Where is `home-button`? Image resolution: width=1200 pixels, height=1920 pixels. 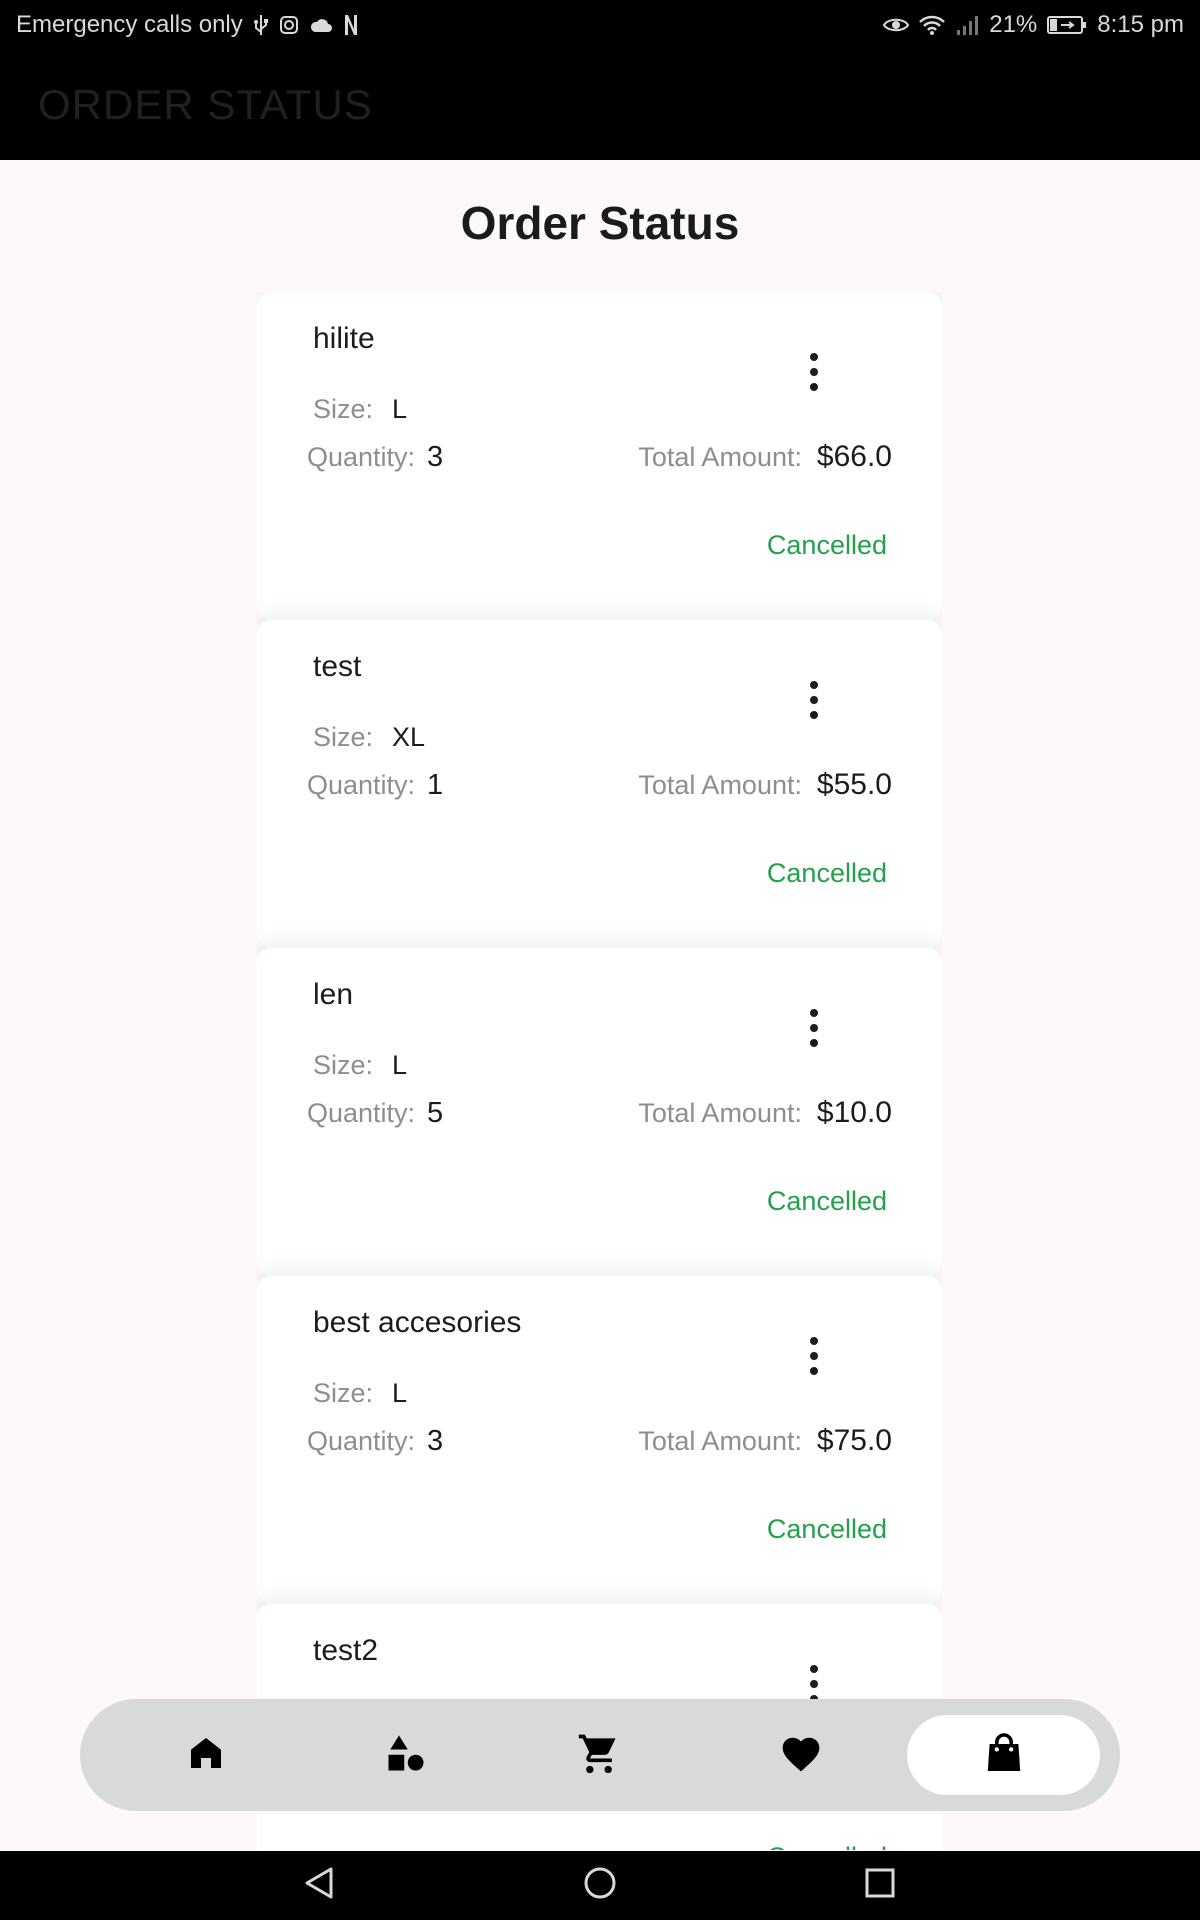
home-button is located at coordinates (600, 1885).